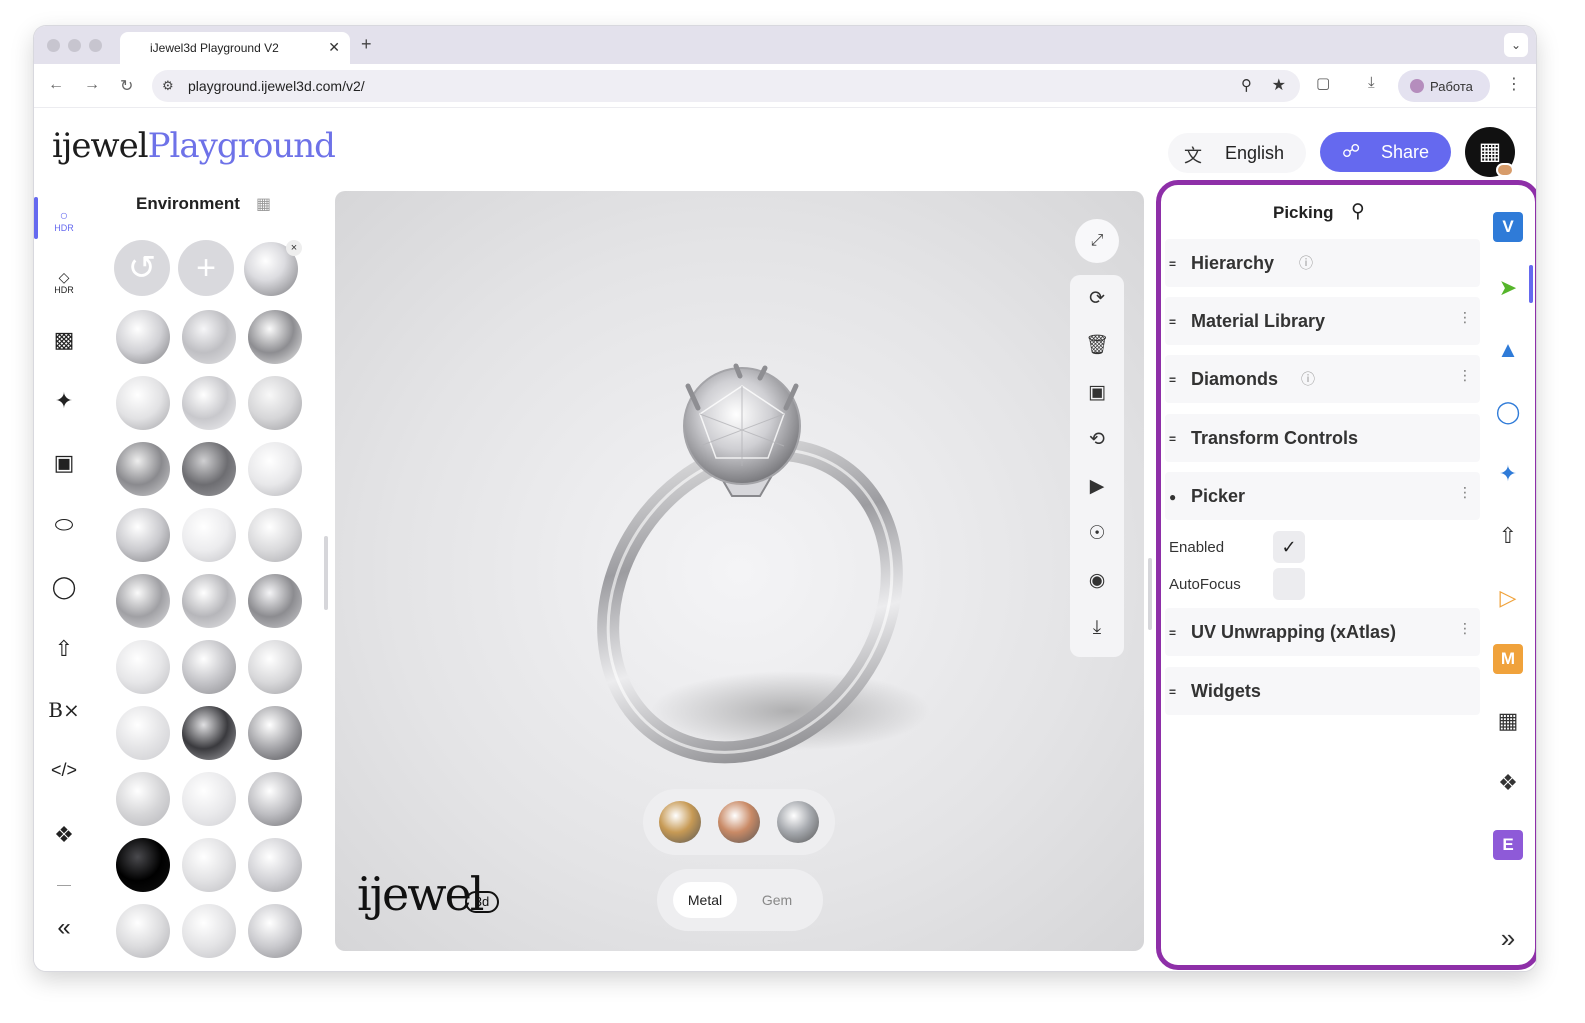 The height and width of the screenshot is (1023, 1585). Describe the element at coordinates (168, 86) in the screenshot. I see `site-settings-icon: ⚙` at that location.